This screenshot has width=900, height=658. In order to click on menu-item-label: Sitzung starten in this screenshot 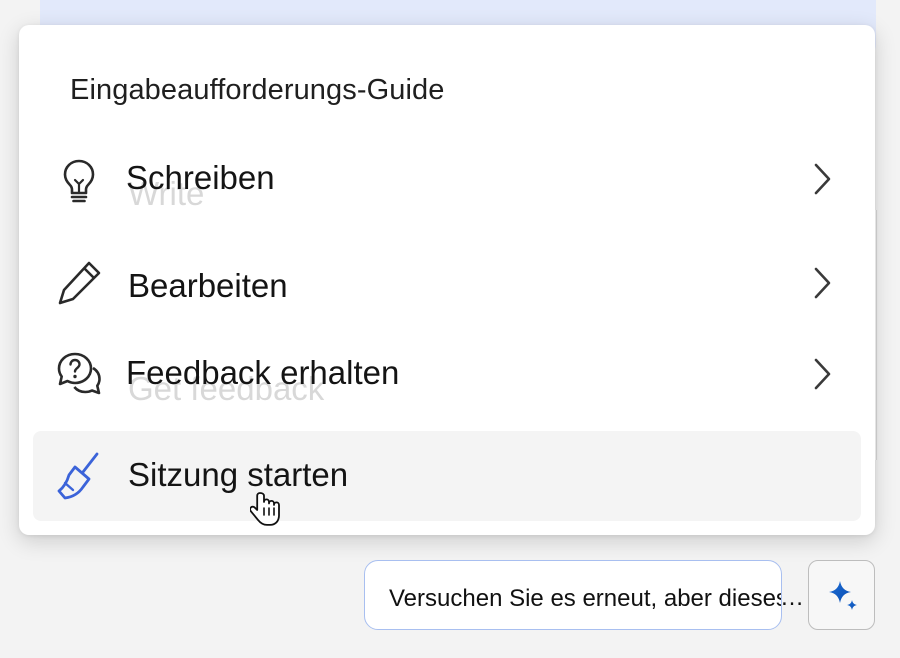, I will do `click(238, 475)`.